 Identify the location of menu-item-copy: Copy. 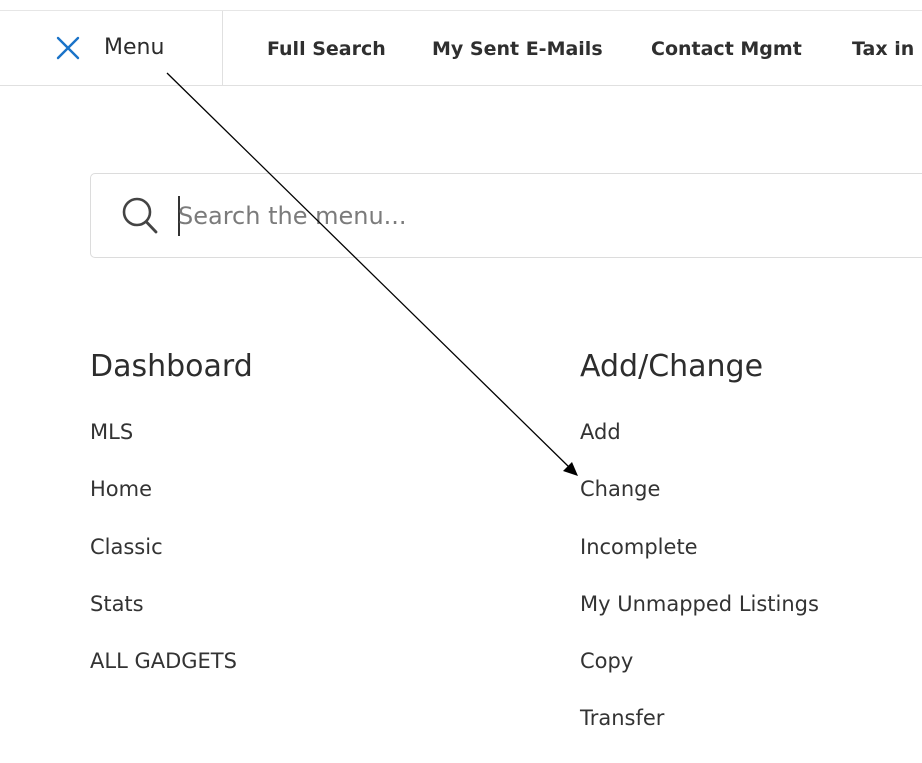
(699, 676).